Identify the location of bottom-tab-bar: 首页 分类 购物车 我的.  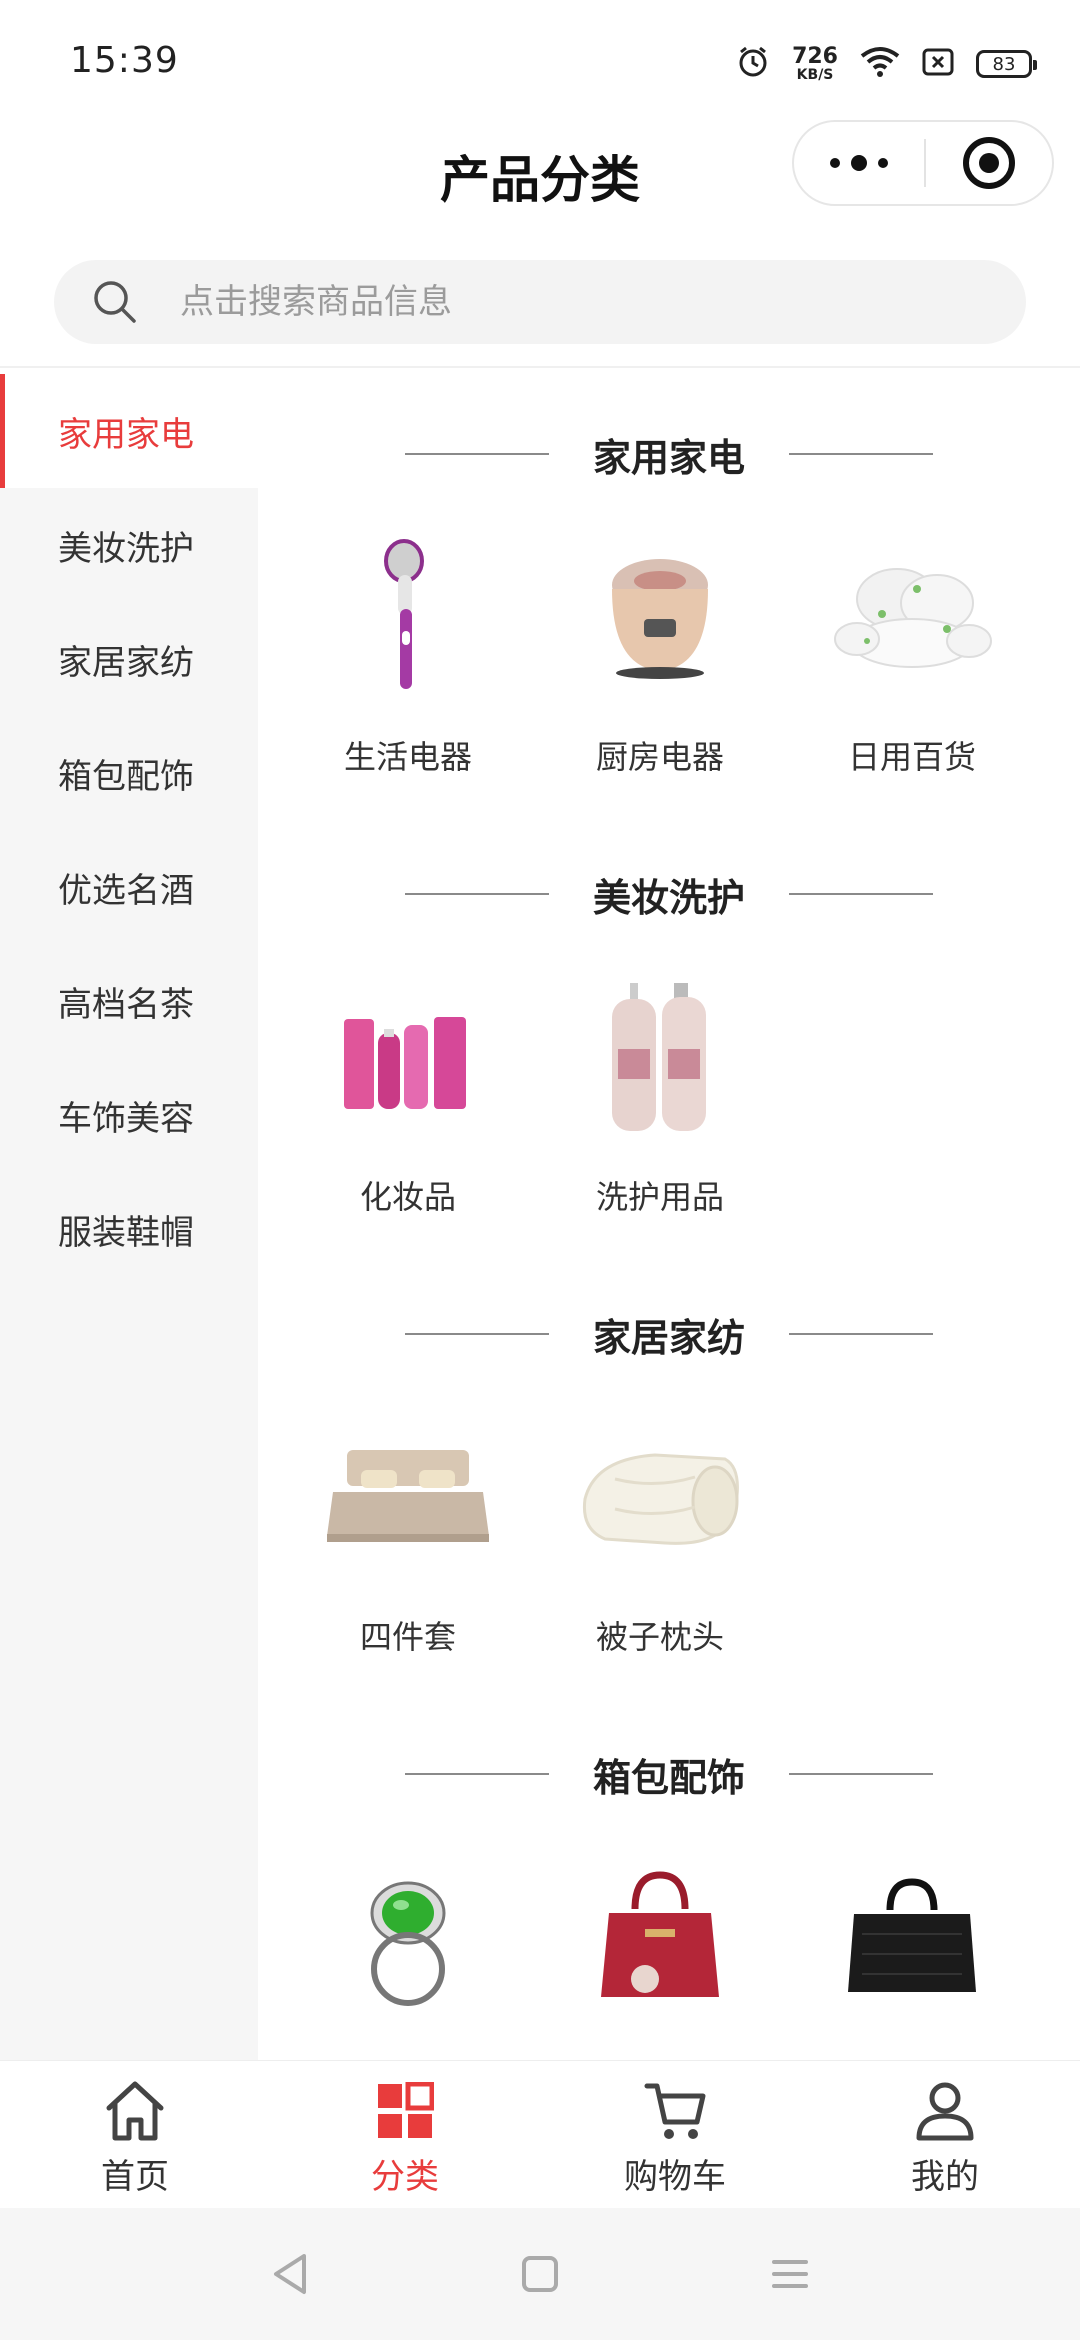
(540, 2134).